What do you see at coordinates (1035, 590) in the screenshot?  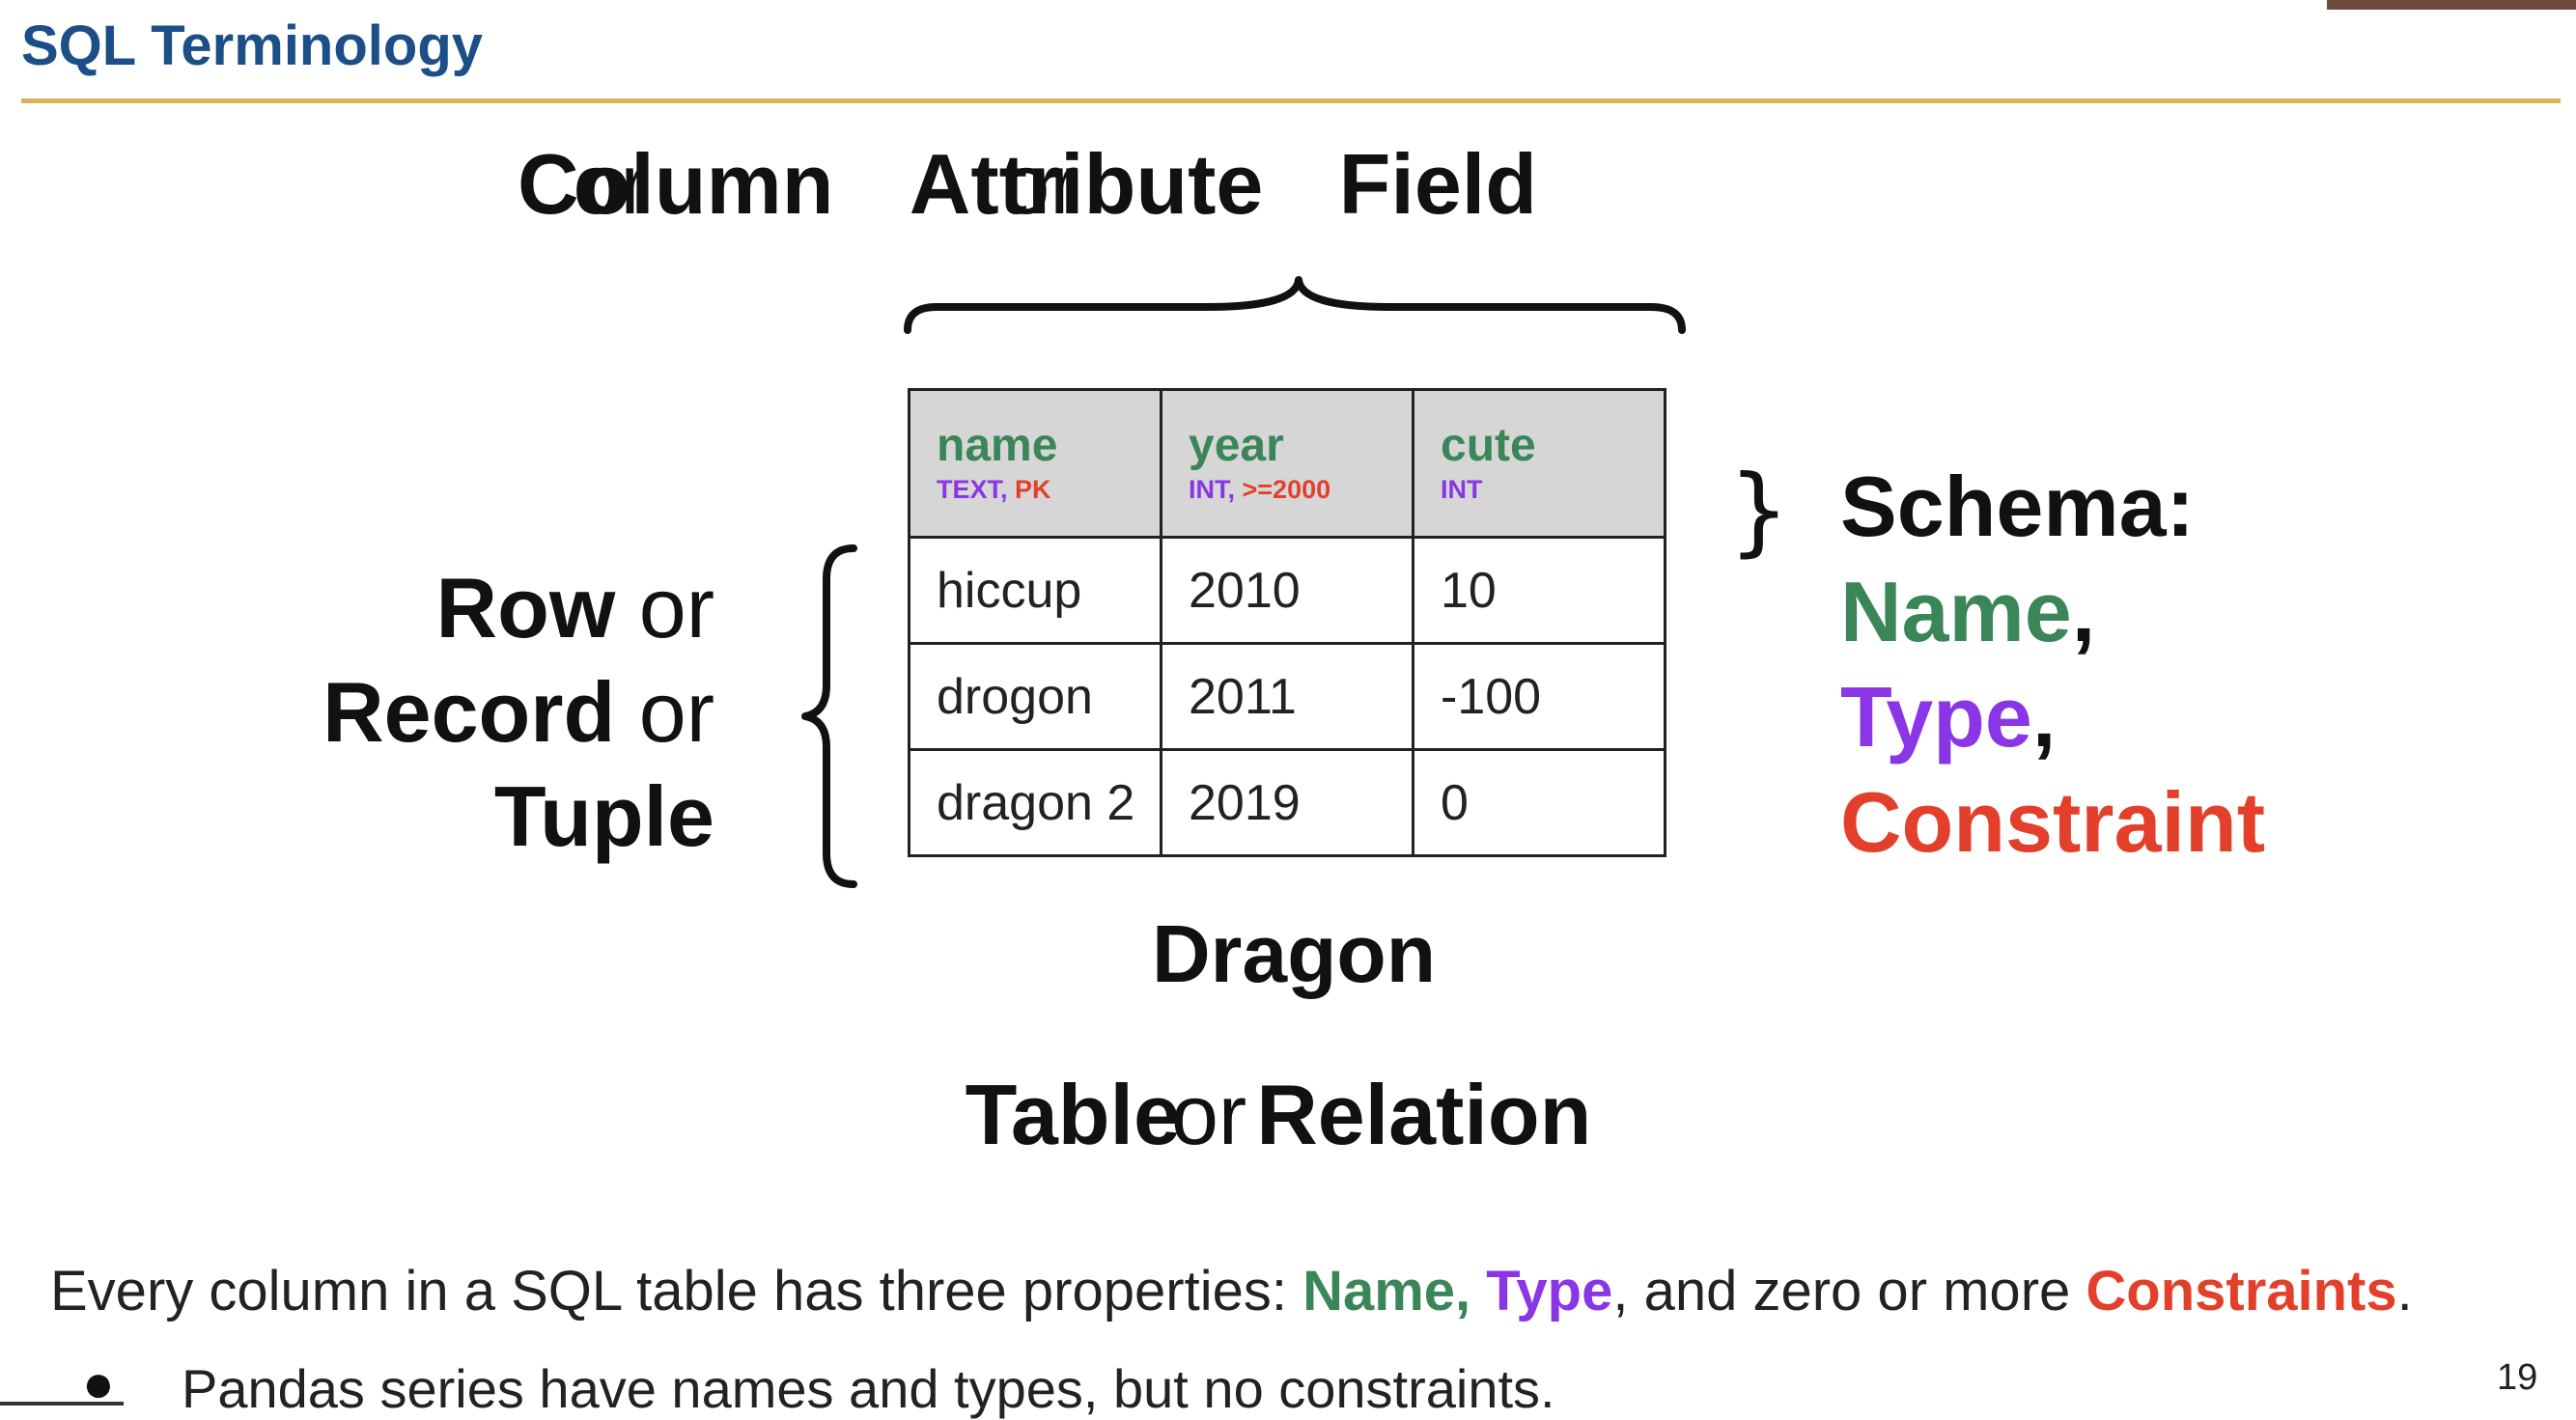 I see `table-cell: hiccup` at bounding box center [1035, 590].